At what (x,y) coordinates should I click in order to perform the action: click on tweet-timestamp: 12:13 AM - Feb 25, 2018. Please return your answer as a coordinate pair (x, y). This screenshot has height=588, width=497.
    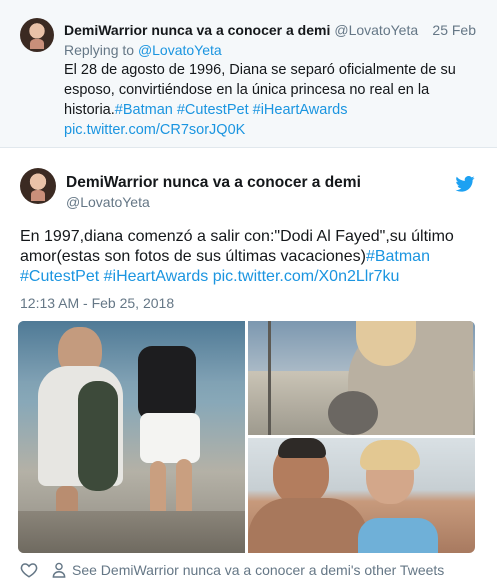
    Looking at the image, I should click on (97, 303).